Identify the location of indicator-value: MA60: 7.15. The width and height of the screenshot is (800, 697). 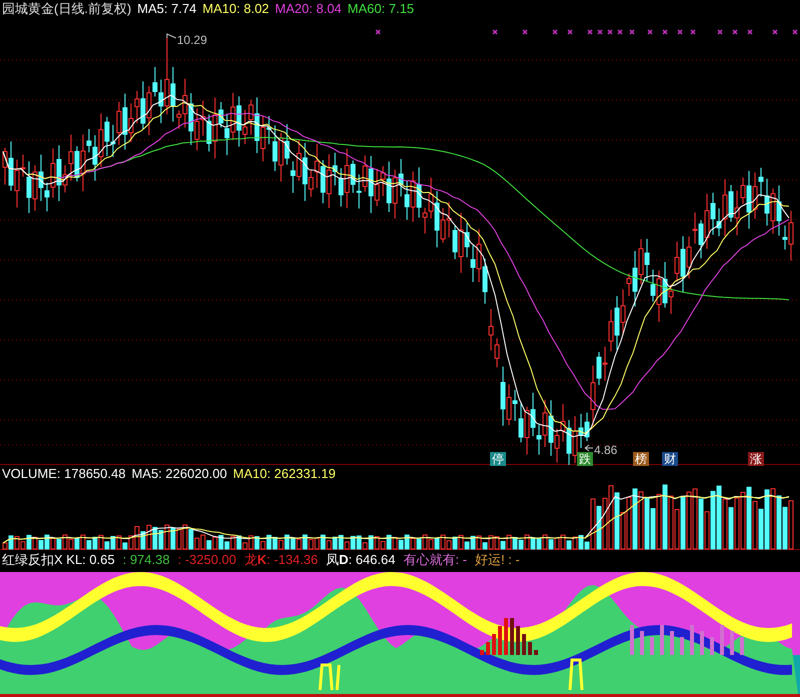
(381, 9).